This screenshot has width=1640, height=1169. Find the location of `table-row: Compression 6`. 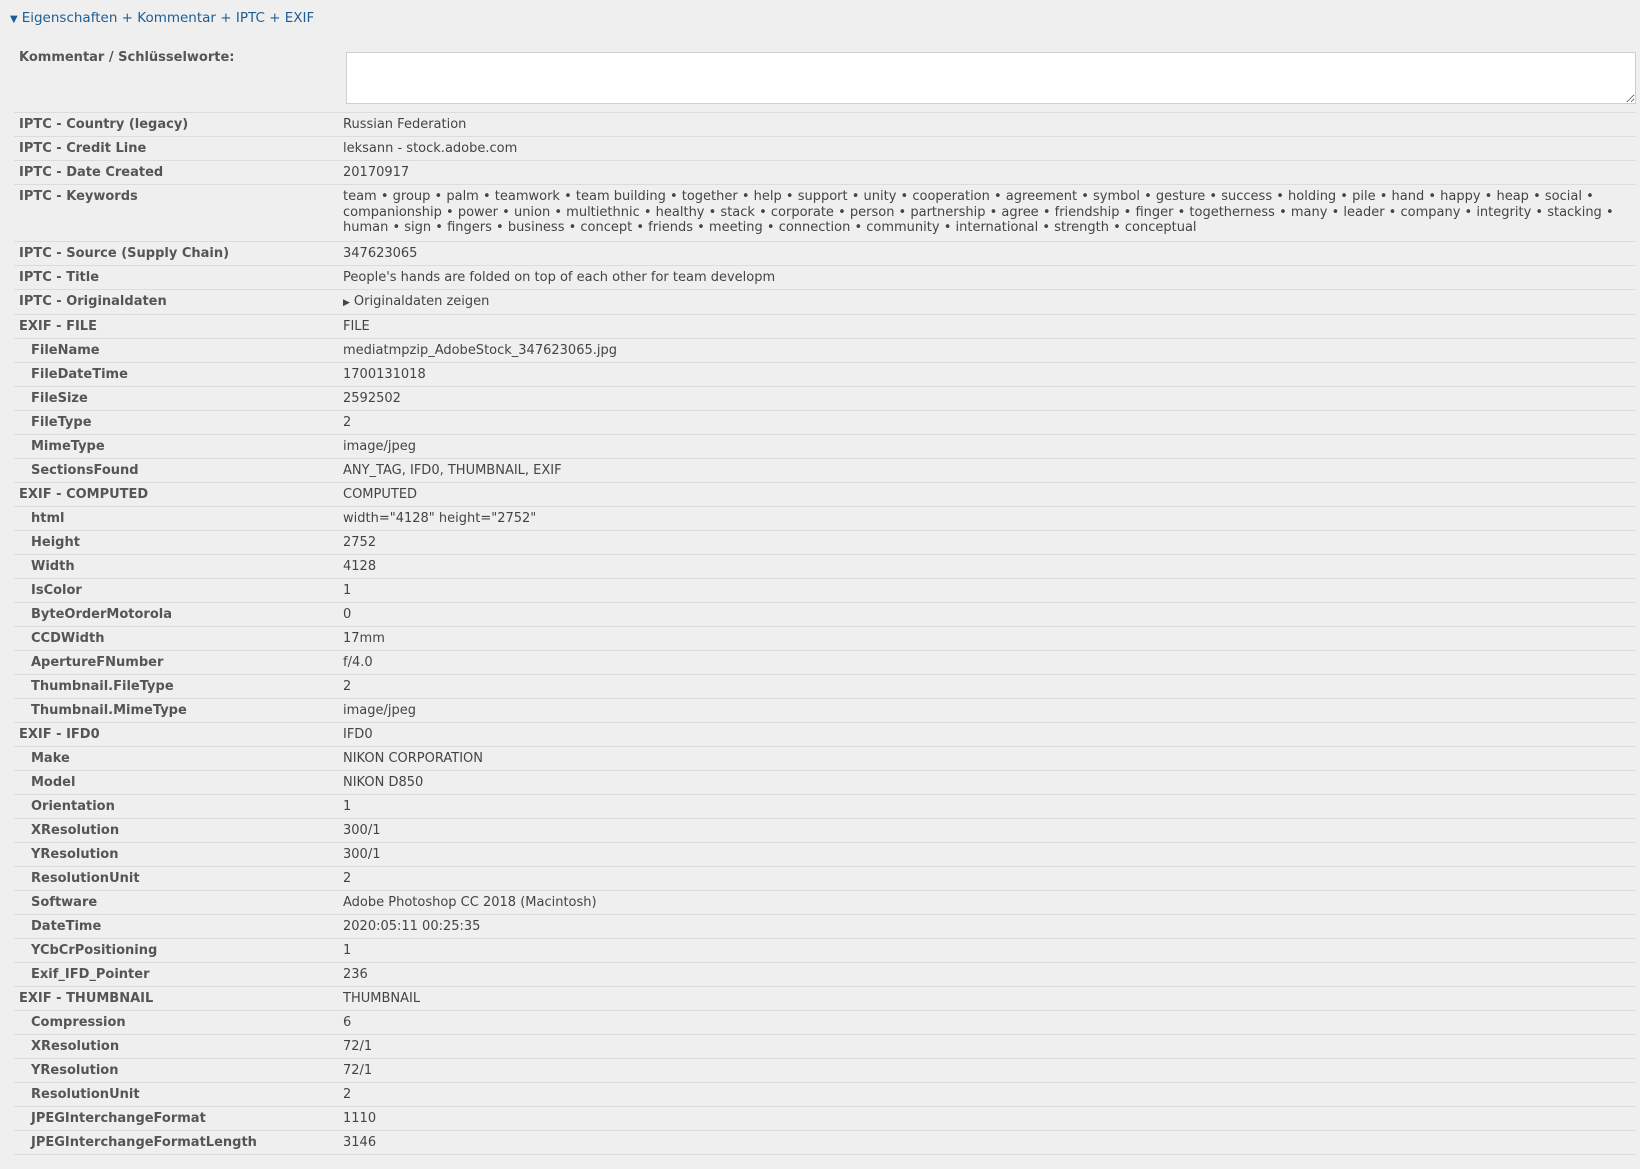

table-row: Compression 6 is located at coordinates (825, 1023).